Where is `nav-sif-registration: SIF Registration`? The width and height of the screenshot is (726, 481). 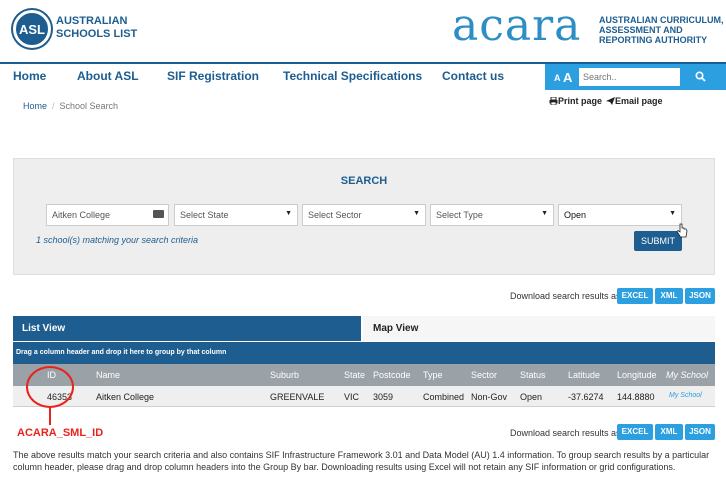 nav-sif-registration: SIF Registration is located at coordinates (213, 76).